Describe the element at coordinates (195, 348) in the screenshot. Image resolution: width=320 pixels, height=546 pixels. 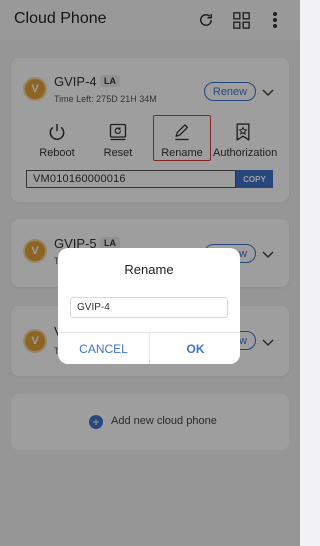
I see `ok-button: OK` at that location.